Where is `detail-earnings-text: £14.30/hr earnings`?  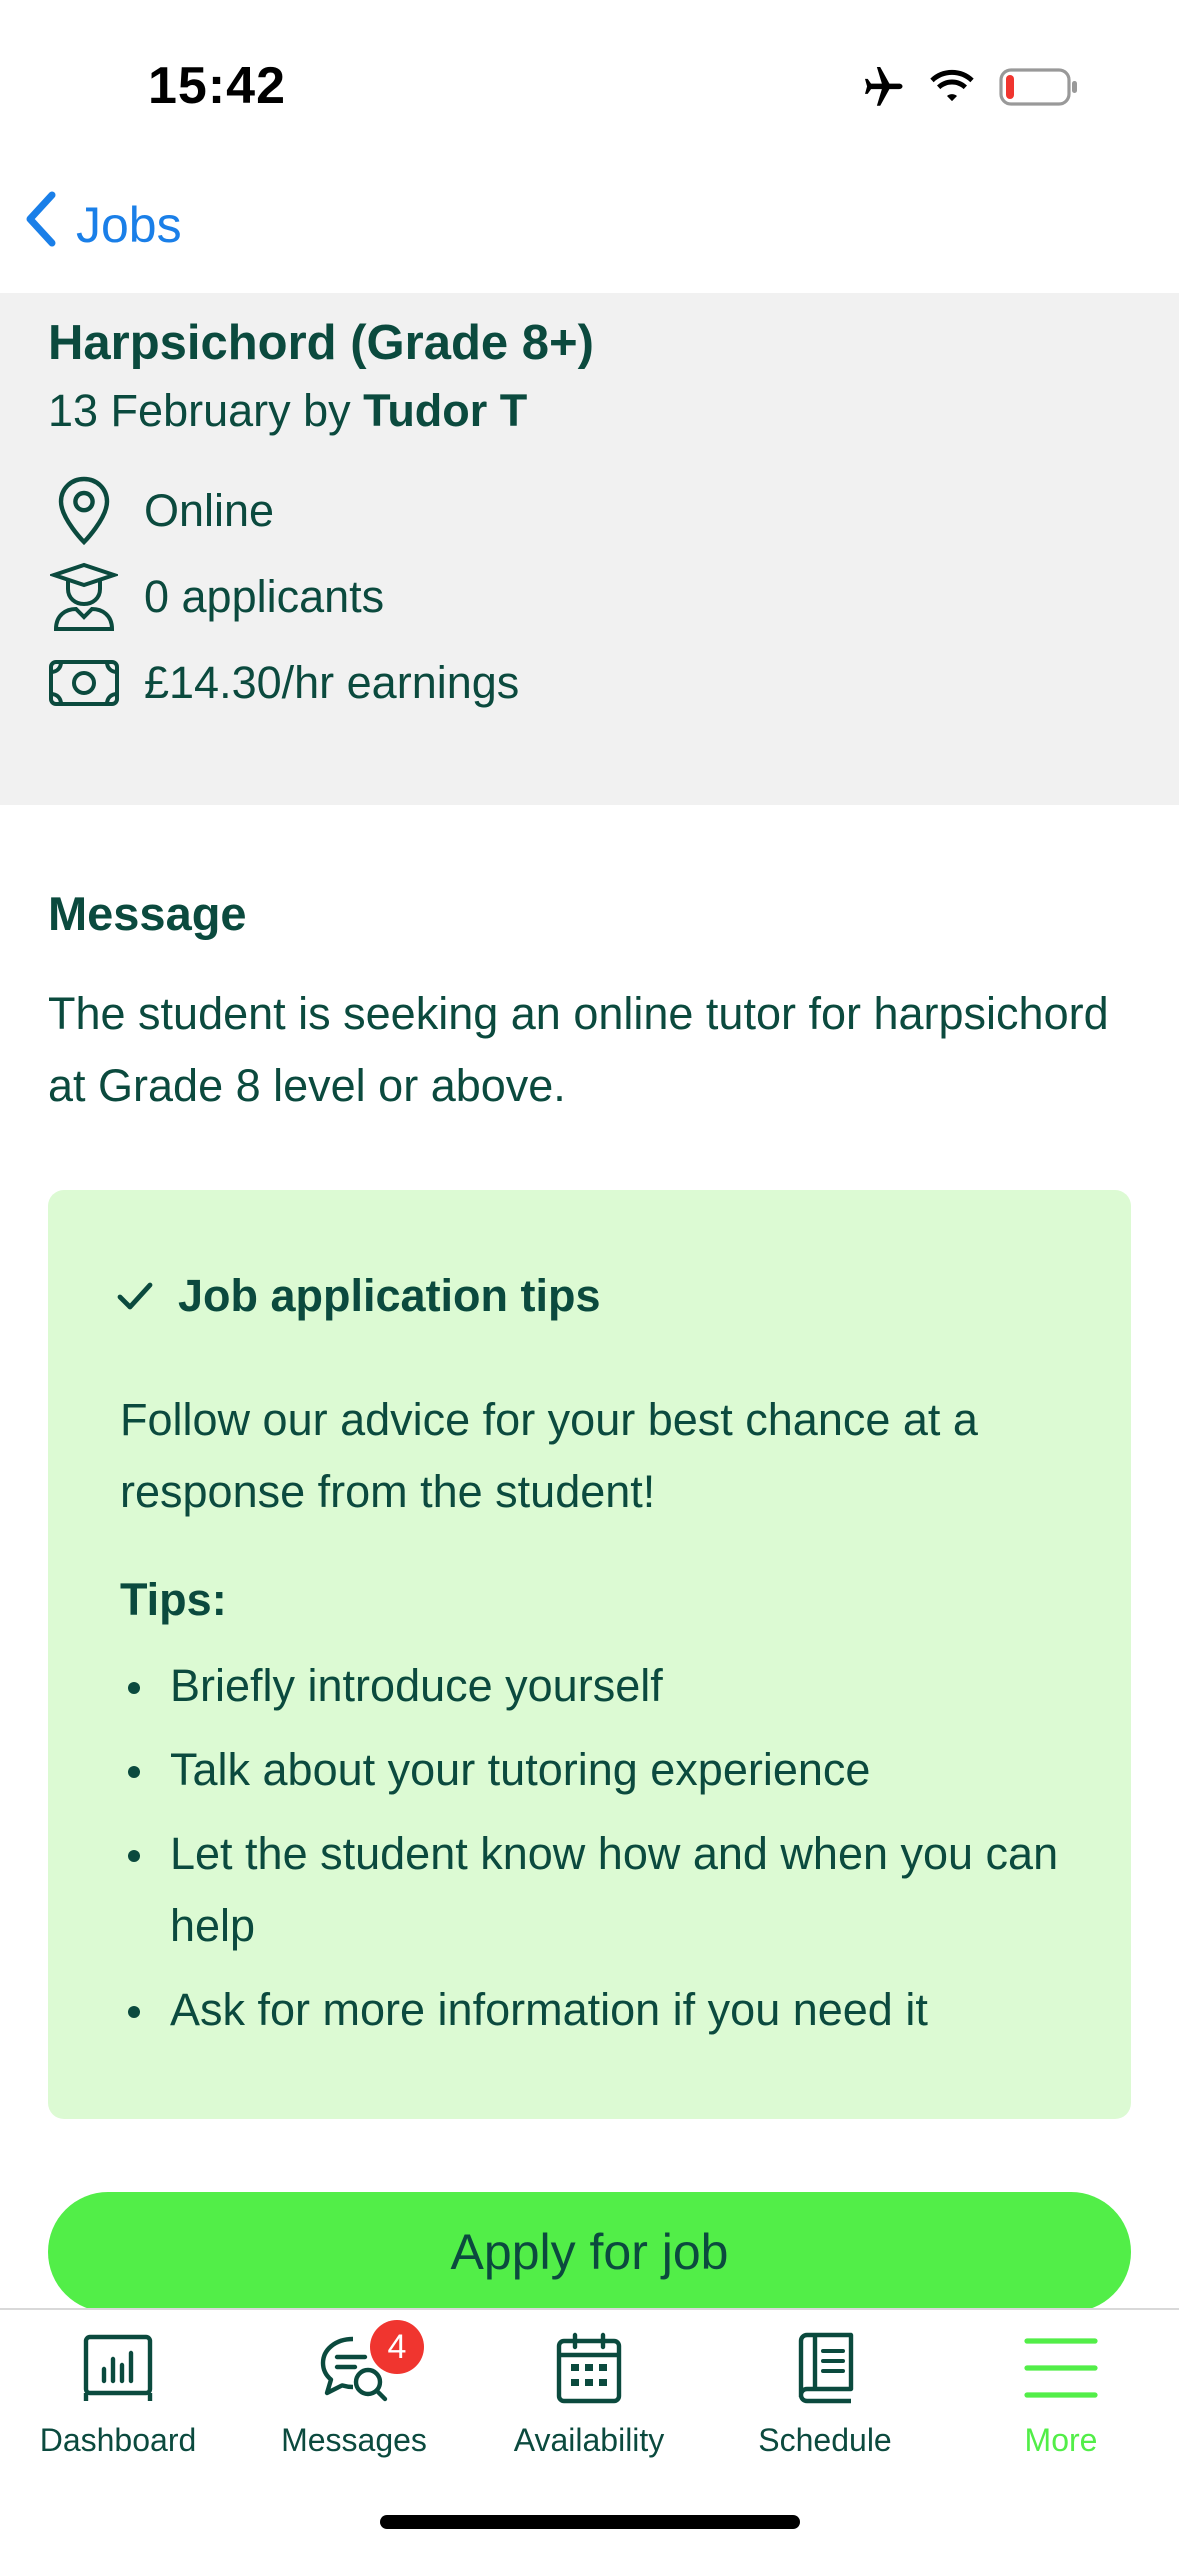 detail-earnings-text: £14.30/hr earnings is located at coordinates (332, 682).